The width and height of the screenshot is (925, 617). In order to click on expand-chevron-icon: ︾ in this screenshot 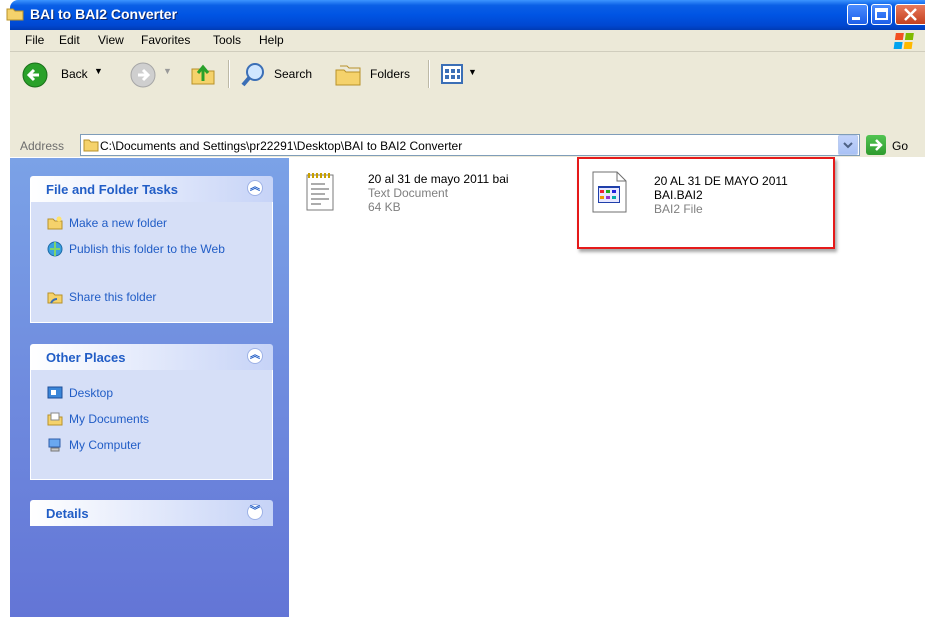, I will do `click(255, 512)`.